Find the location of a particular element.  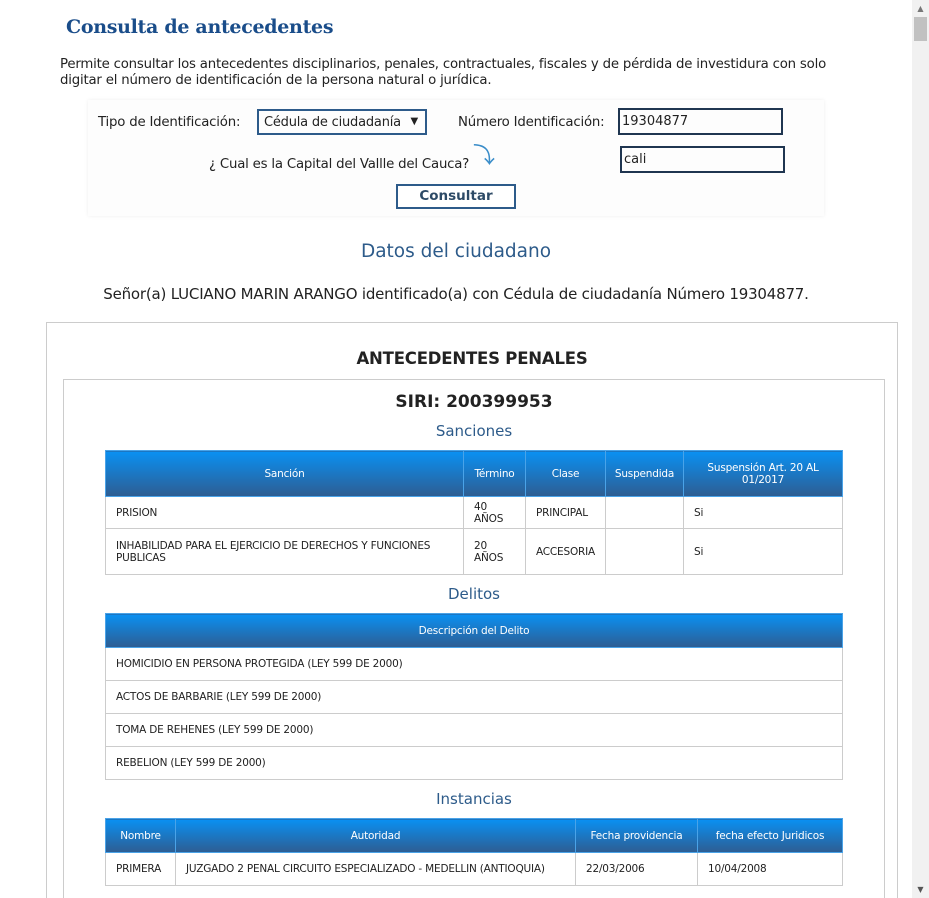

sanciones-title: Sanciones is located at coordinates (474, 431).